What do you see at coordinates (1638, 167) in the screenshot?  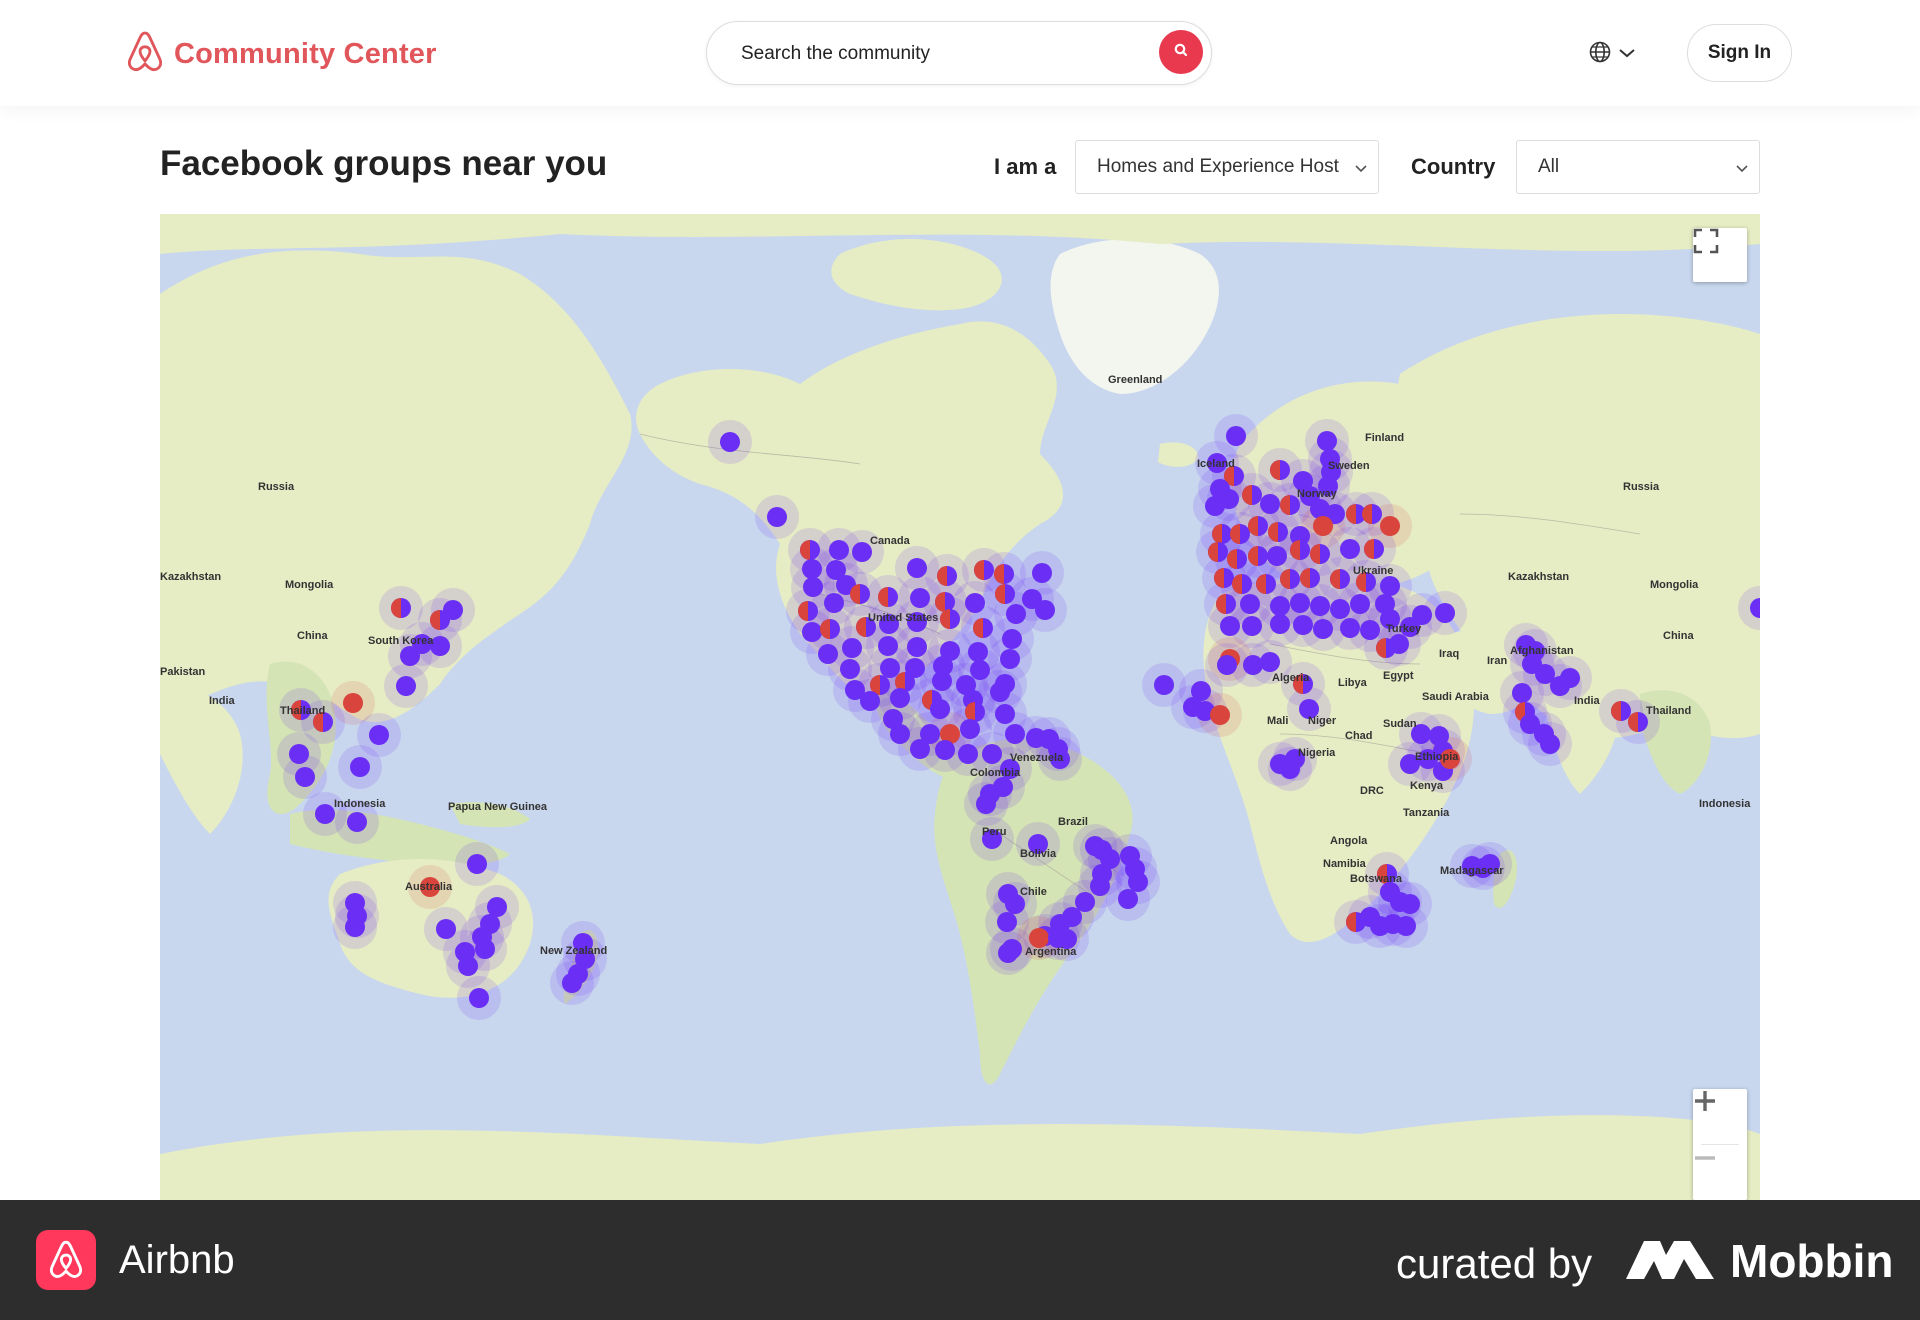 I see `country-select: All` at bounding box center [1638, 167].